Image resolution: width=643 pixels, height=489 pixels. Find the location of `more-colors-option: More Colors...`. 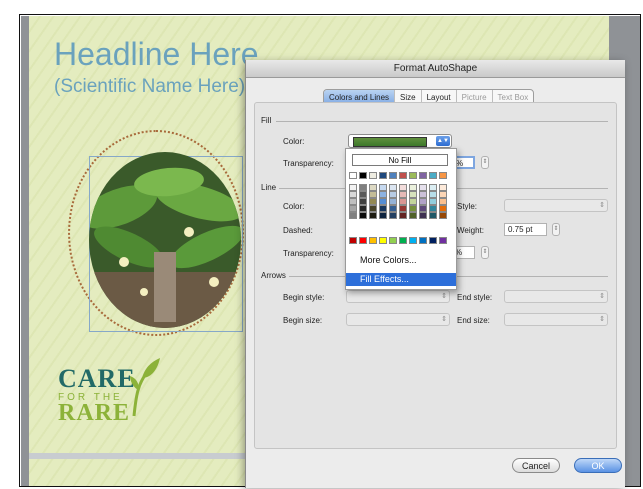

more-colors-option: More Colors... is located at coordinates (401, 260).